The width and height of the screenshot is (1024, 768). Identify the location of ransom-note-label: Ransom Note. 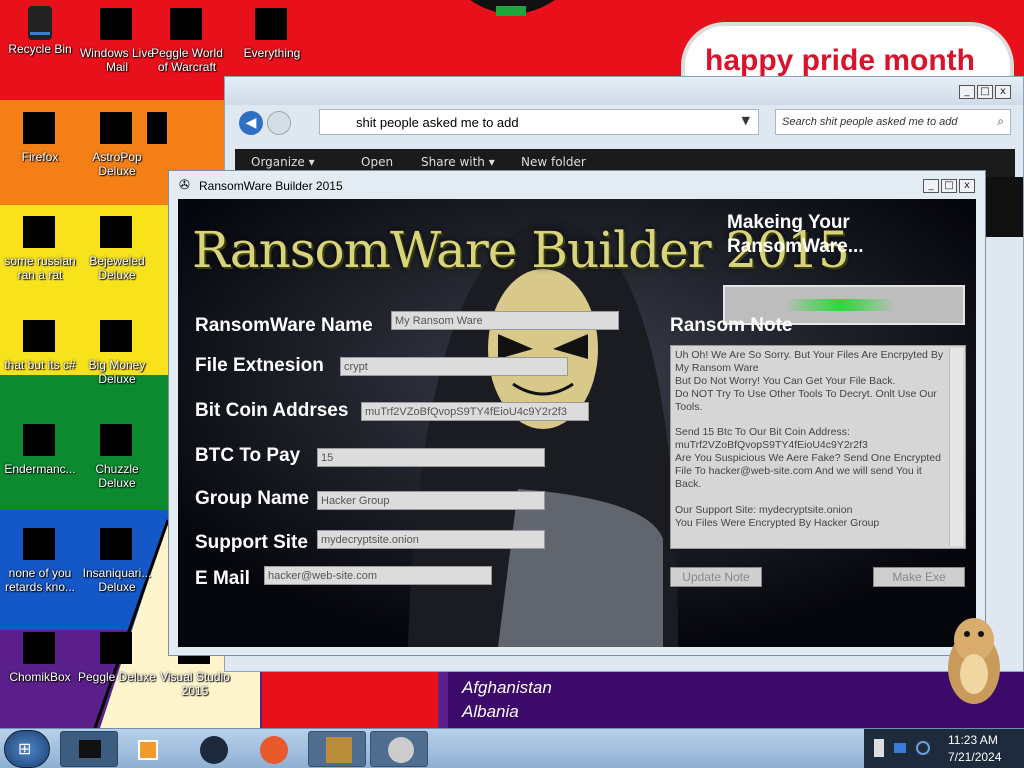
(731, 325).